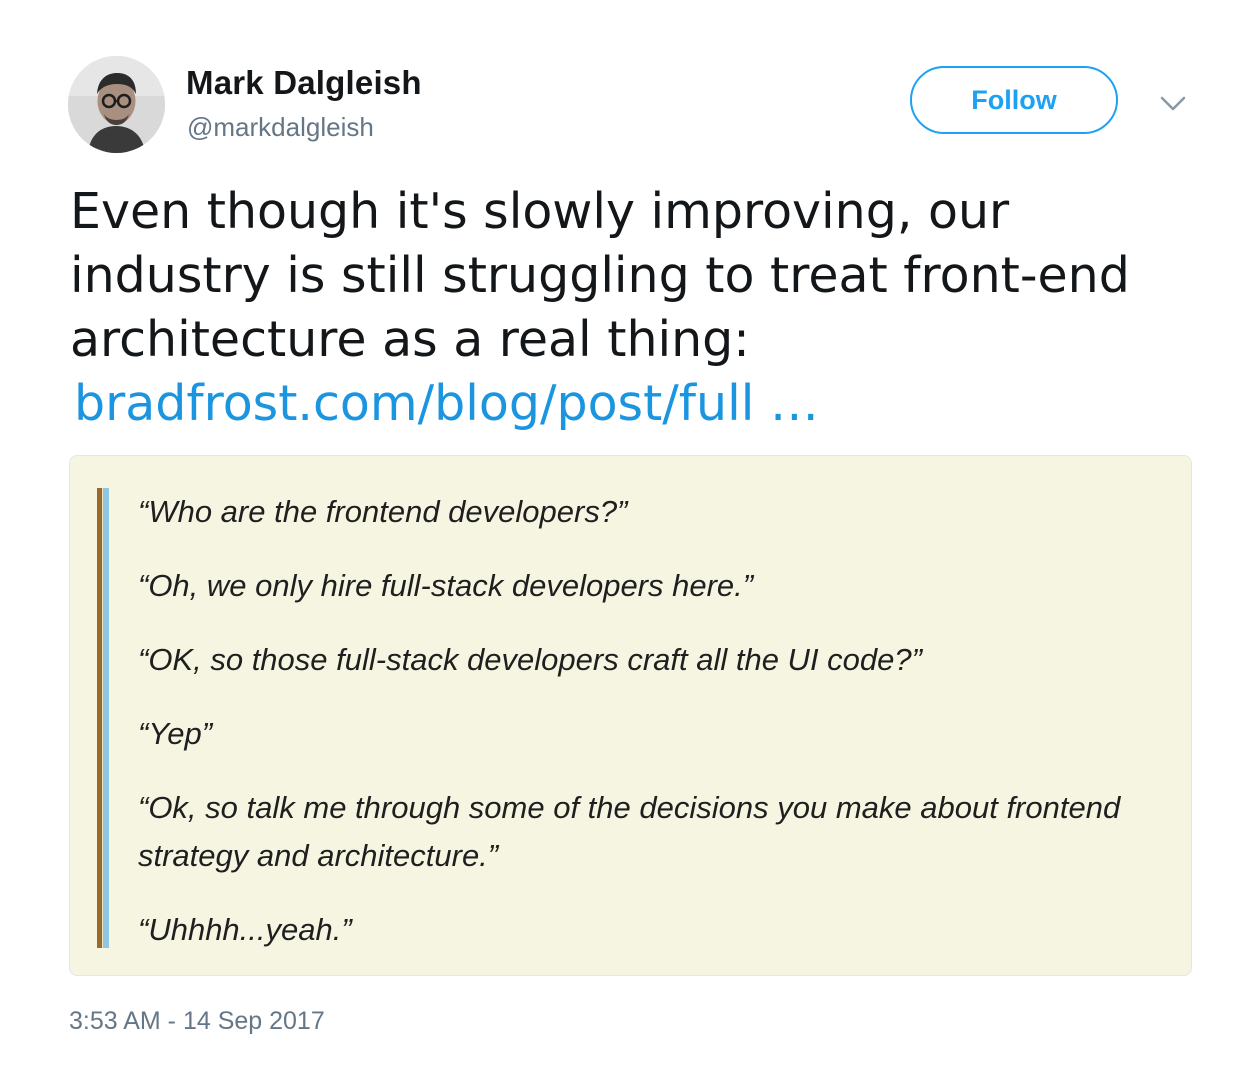 This screenshot has height=1065, width=1260. I want to click on user-avatar-photo-icon, so click(116, 104).